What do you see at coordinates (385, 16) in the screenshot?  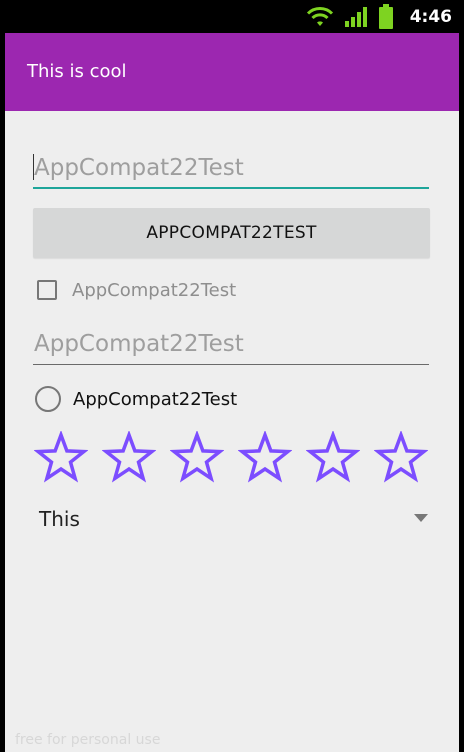 I see `battery-icon` at bounding box center [385, 16].